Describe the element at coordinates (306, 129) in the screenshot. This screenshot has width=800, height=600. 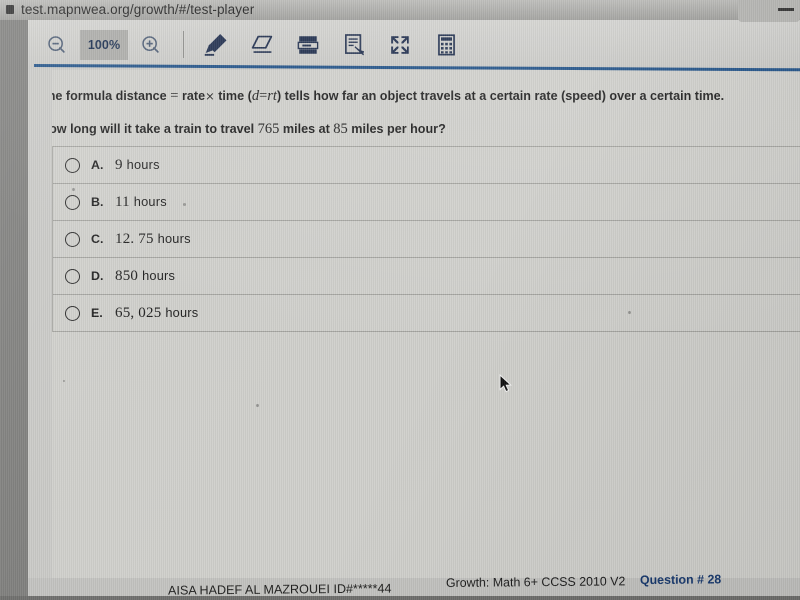
I see `stem2-text-b: miles at` at that location.